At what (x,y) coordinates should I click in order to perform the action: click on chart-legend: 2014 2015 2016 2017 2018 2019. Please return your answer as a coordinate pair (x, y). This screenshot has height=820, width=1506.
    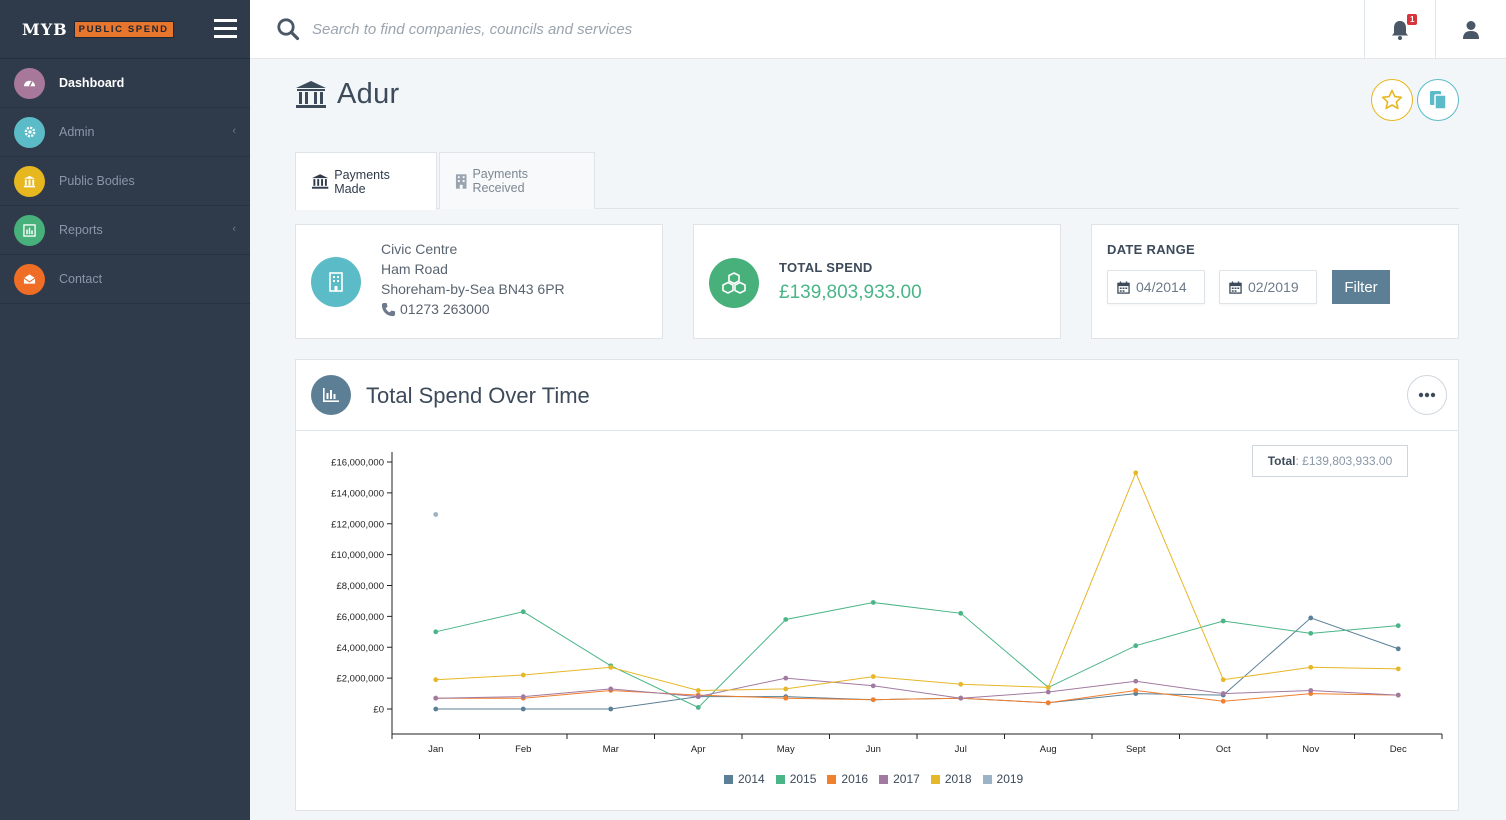
    Looking at the image, I should click on (879, 779).